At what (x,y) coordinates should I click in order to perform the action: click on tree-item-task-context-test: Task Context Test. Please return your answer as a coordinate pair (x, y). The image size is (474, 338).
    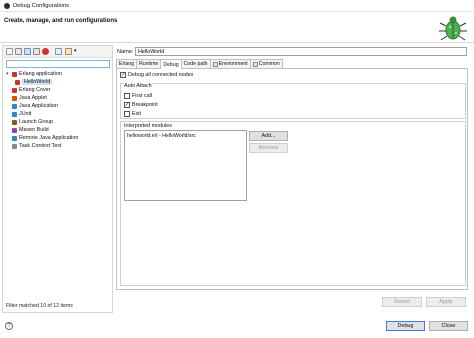
    Looking at the image, I should click on (58, 146).